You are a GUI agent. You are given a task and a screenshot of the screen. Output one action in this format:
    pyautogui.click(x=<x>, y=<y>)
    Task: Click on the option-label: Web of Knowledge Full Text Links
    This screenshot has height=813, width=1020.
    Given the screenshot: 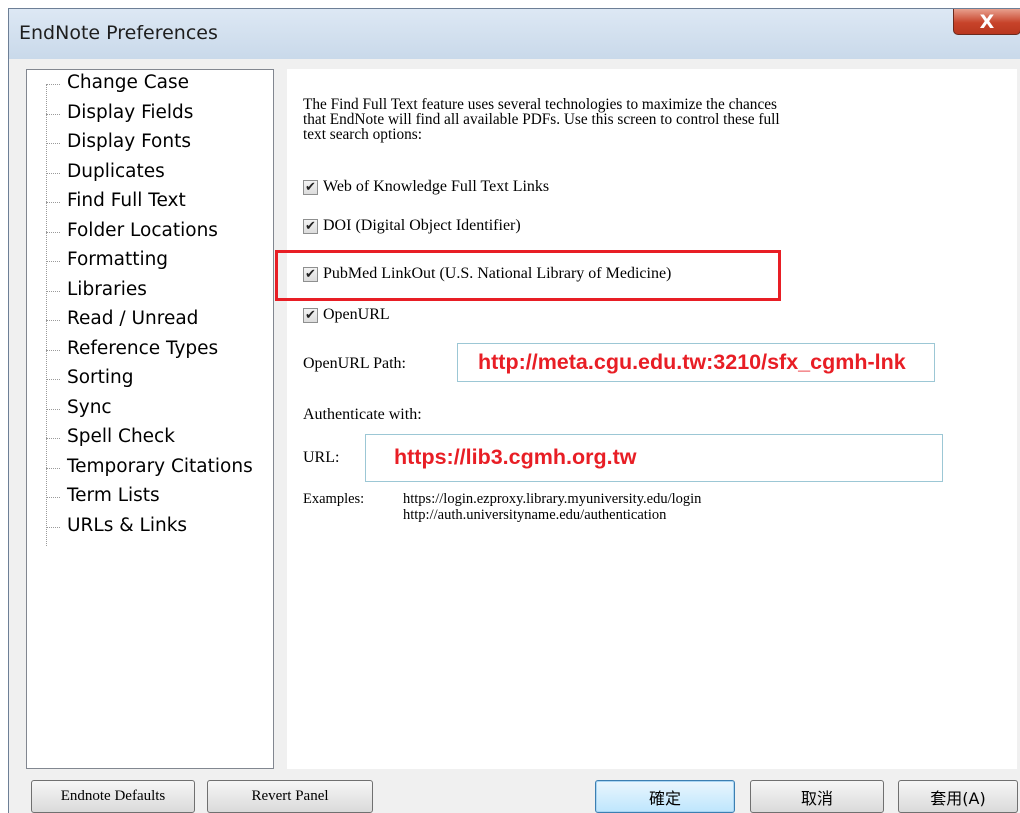 What is the action you would take?
    pyautogui.click(x=436, y=186)
    